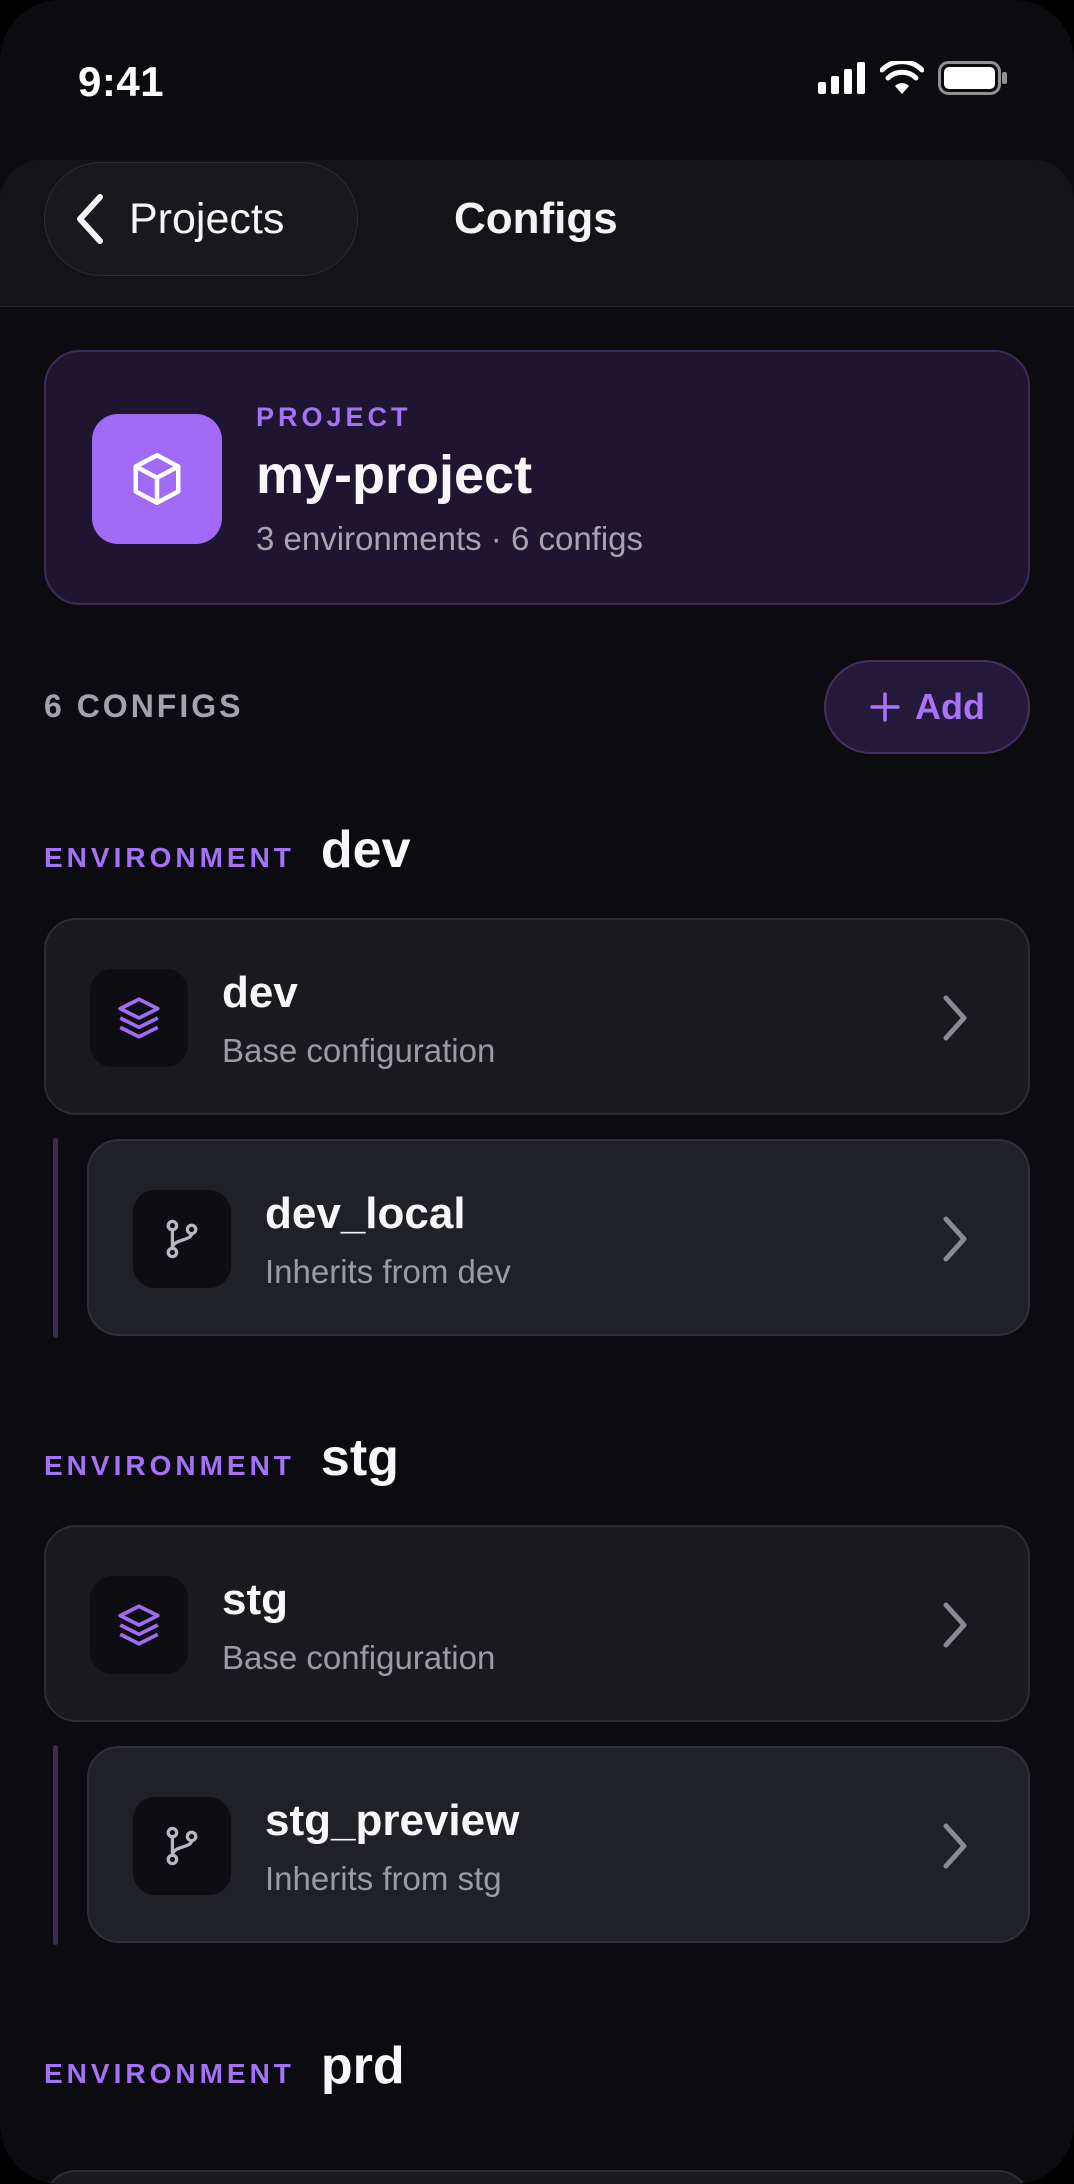  What do you see at coordinates (255, 1599) in the screenshot?
I see `config-title: stg` at bounding box center [255, 1599].